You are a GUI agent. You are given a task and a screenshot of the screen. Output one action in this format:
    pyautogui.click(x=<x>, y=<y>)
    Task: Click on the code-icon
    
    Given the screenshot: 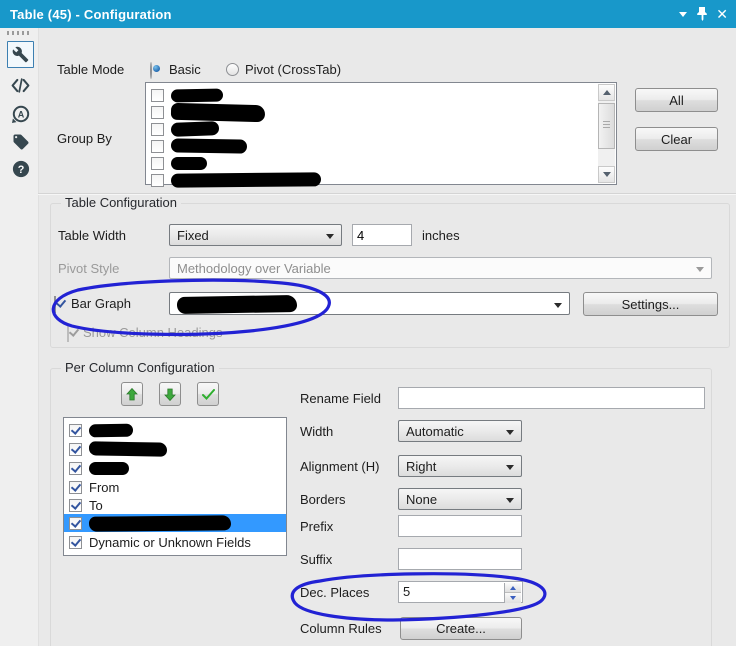 What is the action you would take?
    pyautogui.click(x=20, y=85)
    